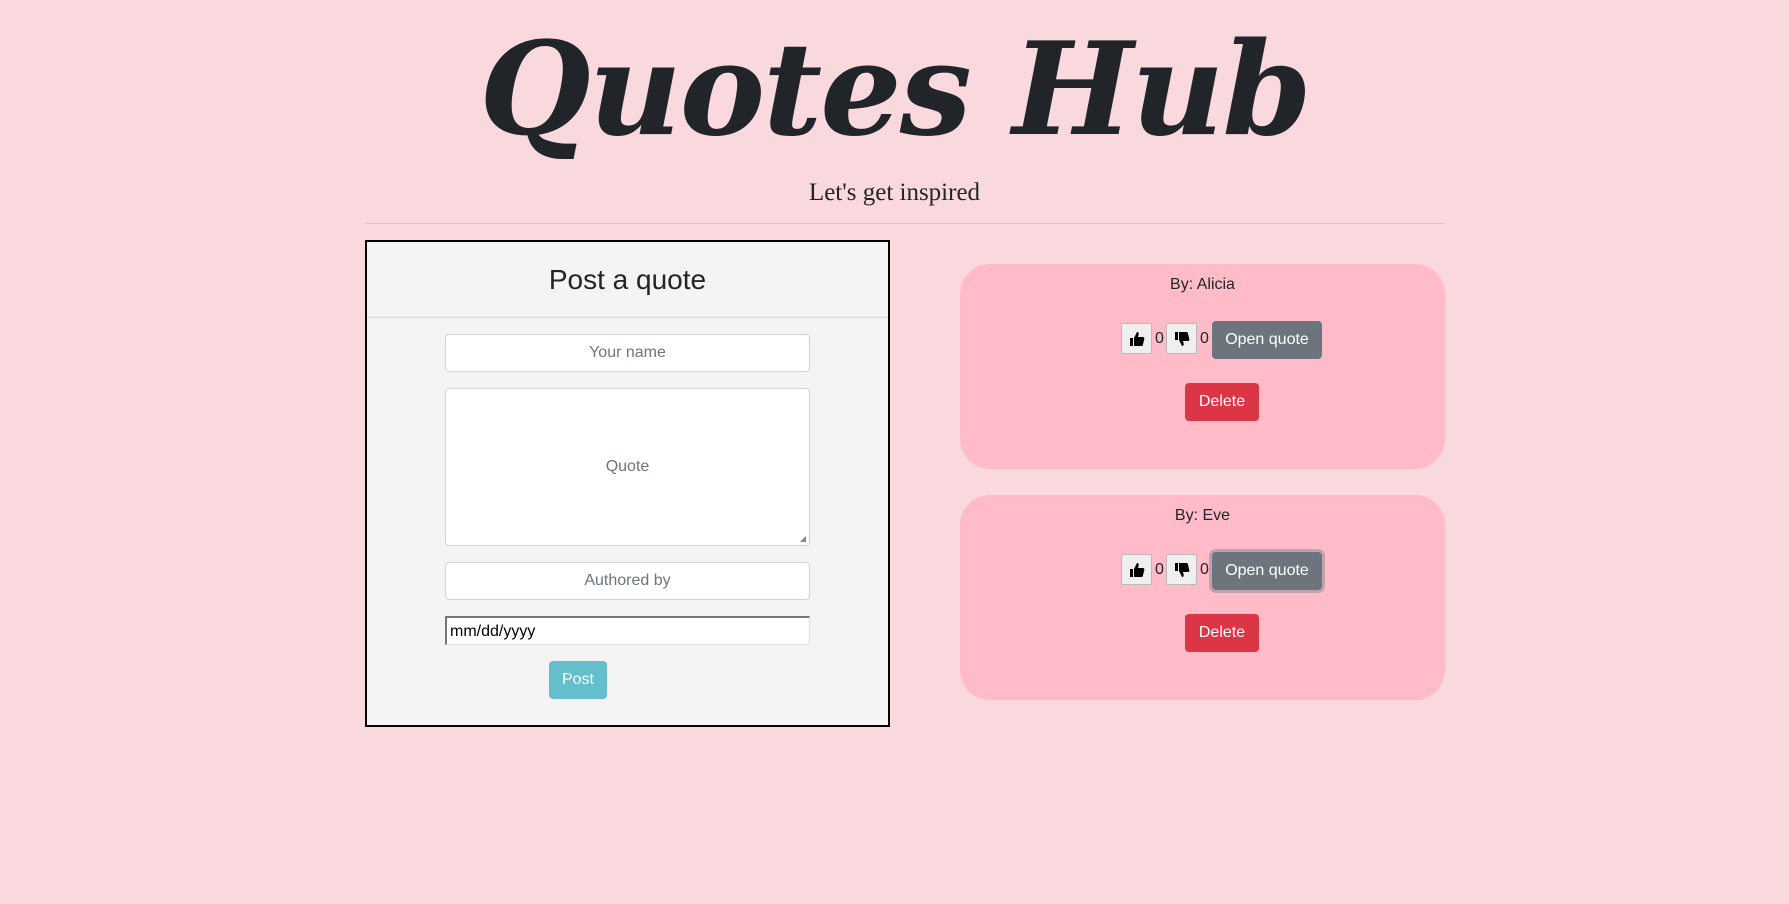 This screenshot has height=904, width=1789. I want to click on quote-textarea: Quote ◢, so click(627, 467).